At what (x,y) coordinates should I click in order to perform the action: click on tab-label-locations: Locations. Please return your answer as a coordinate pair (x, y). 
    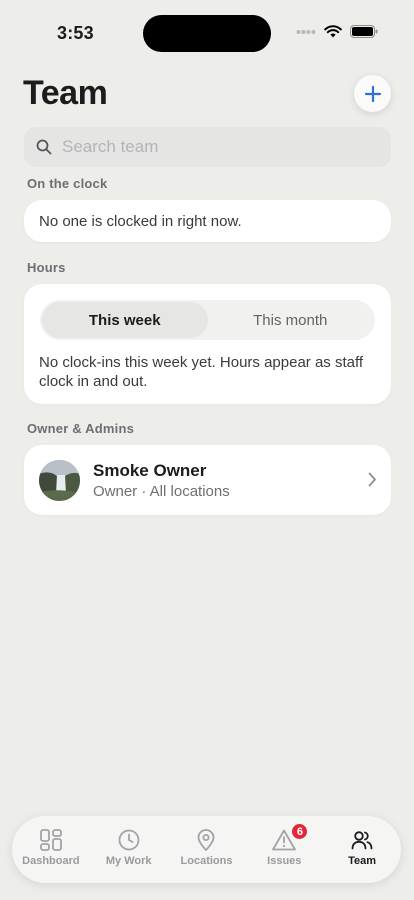
    Looking at the image, I should click on (206, 861).